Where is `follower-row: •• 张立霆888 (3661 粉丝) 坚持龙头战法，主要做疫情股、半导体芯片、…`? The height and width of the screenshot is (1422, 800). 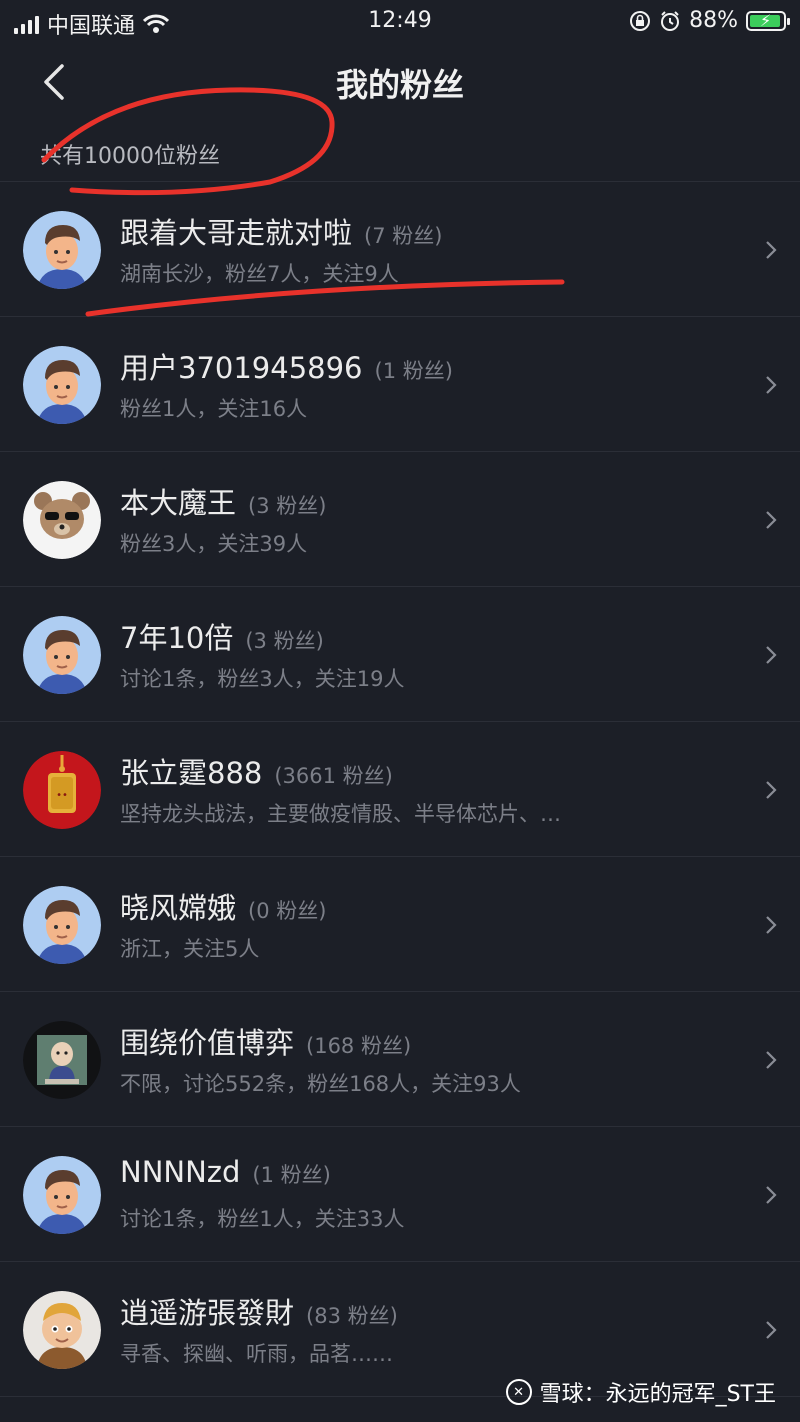 follower-row: •• 张立霆888 (3661 粉丝) 坚持龙头战法，主要做疫情股、半导体芯片、… is located at coordinates (400, 789).